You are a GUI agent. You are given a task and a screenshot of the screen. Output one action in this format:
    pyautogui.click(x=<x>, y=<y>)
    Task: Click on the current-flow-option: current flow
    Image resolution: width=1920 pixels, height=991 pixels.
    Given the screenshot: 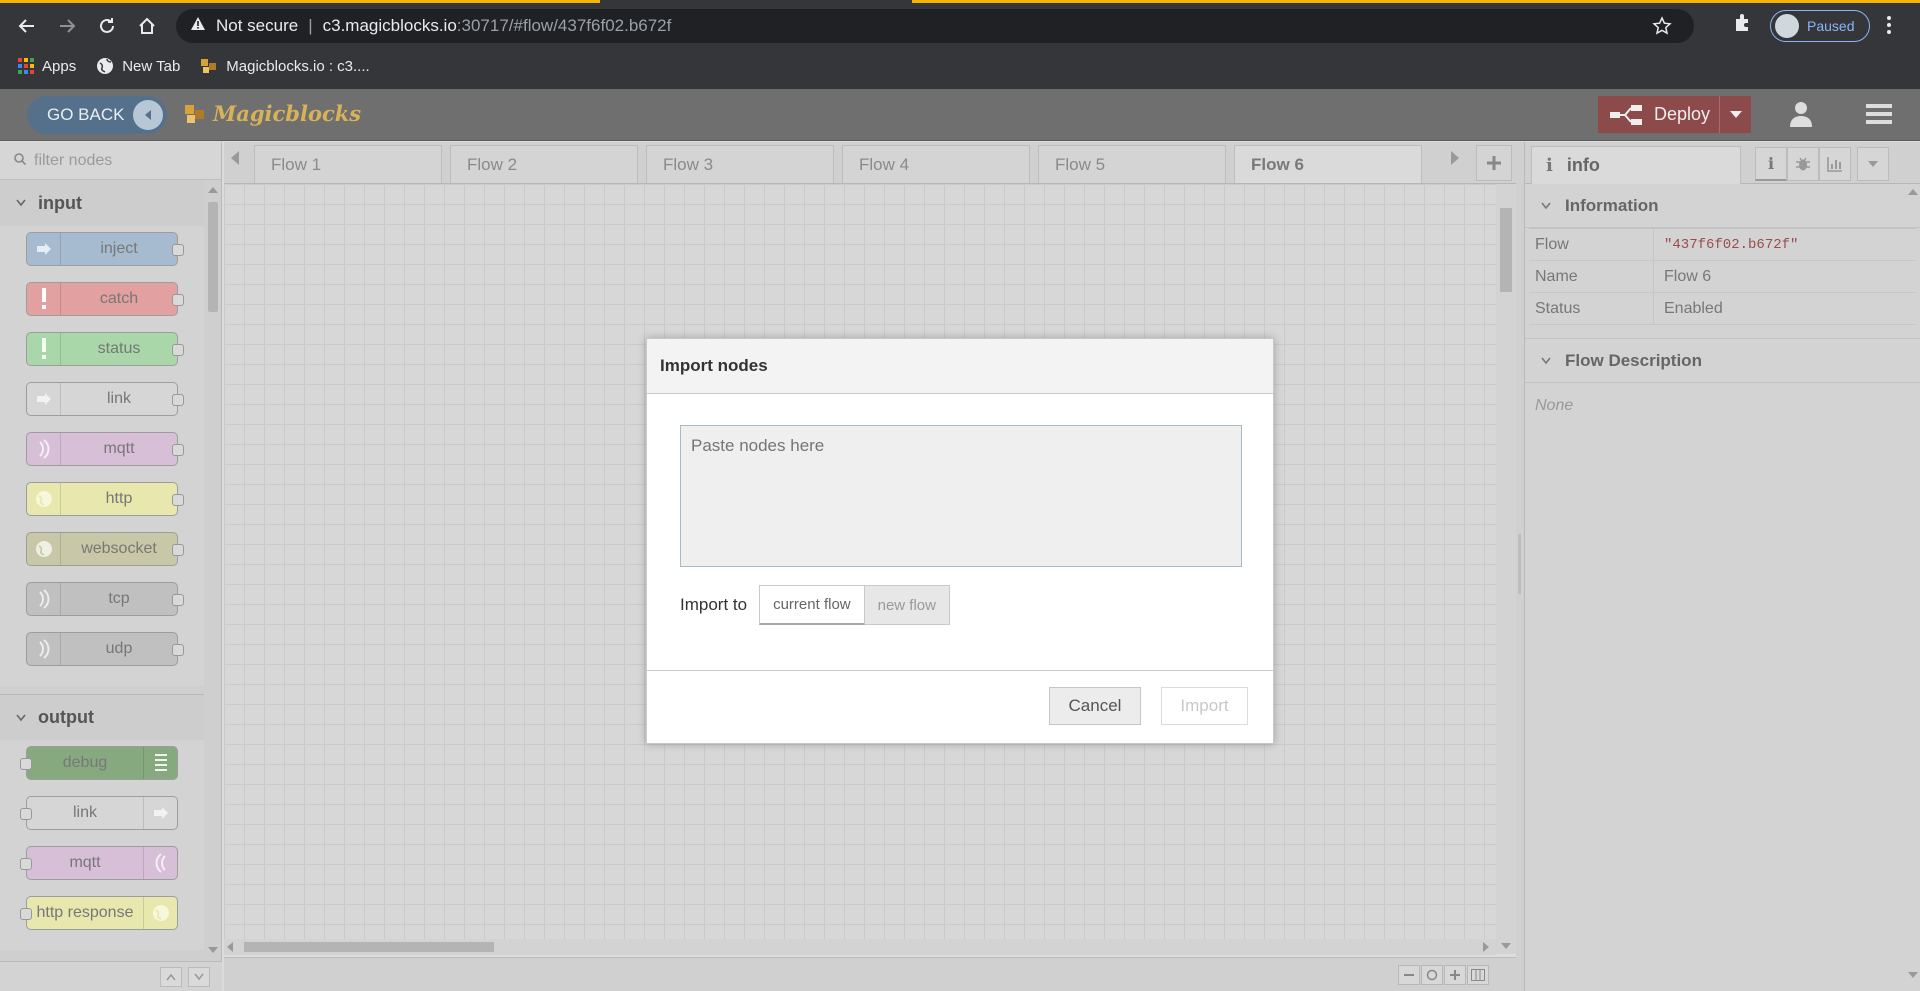 What is the action you would take?
    pyautogui.click(x=812, y=605)
    